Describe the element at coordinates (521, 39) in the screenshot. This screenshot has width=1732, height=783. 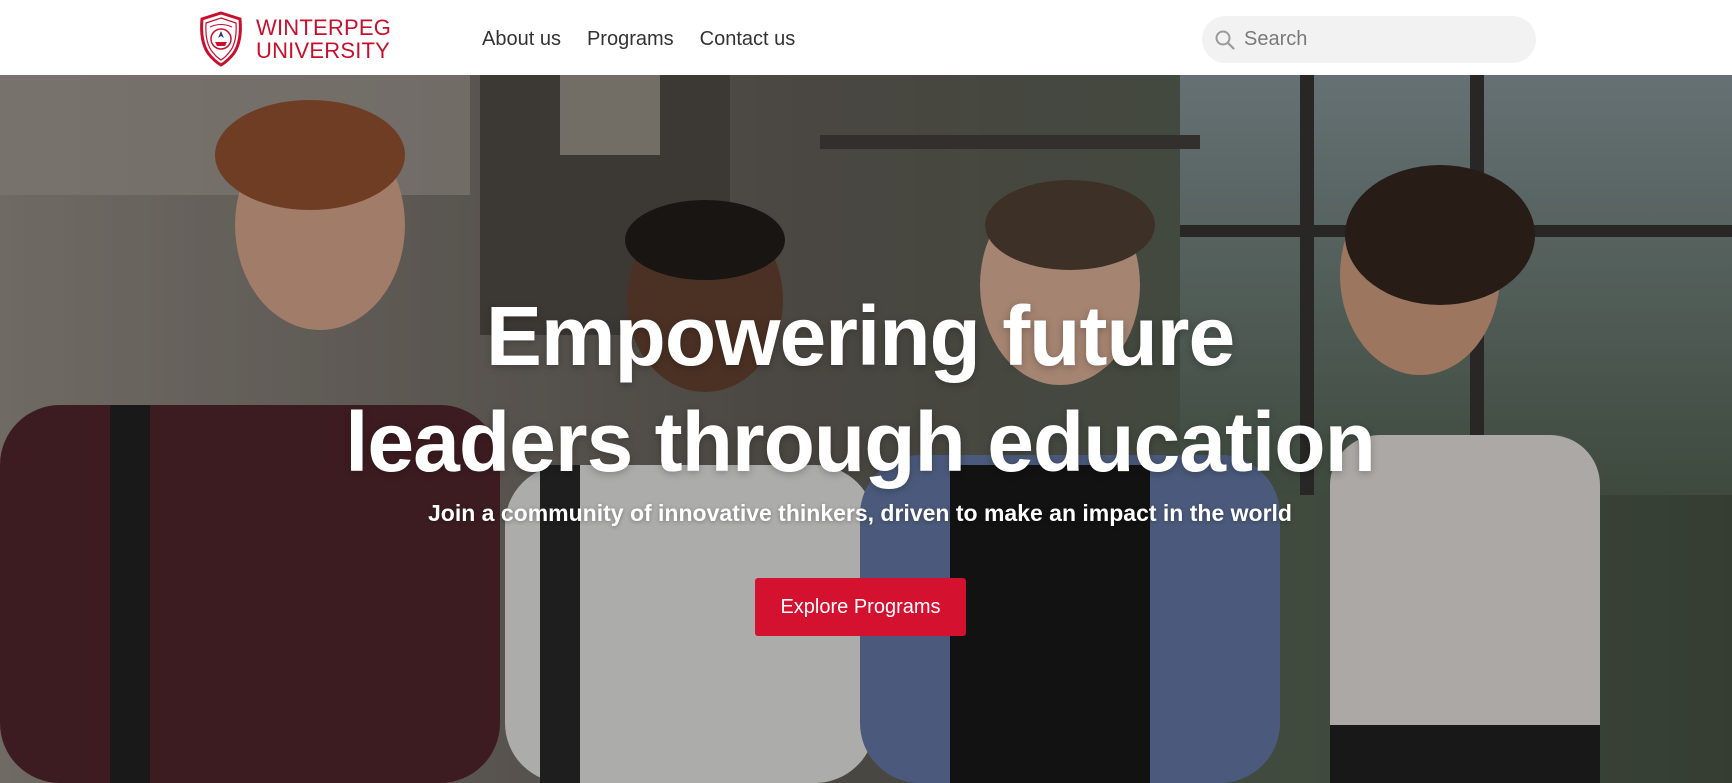
I see `nav-link-about-us: About us` at that location.